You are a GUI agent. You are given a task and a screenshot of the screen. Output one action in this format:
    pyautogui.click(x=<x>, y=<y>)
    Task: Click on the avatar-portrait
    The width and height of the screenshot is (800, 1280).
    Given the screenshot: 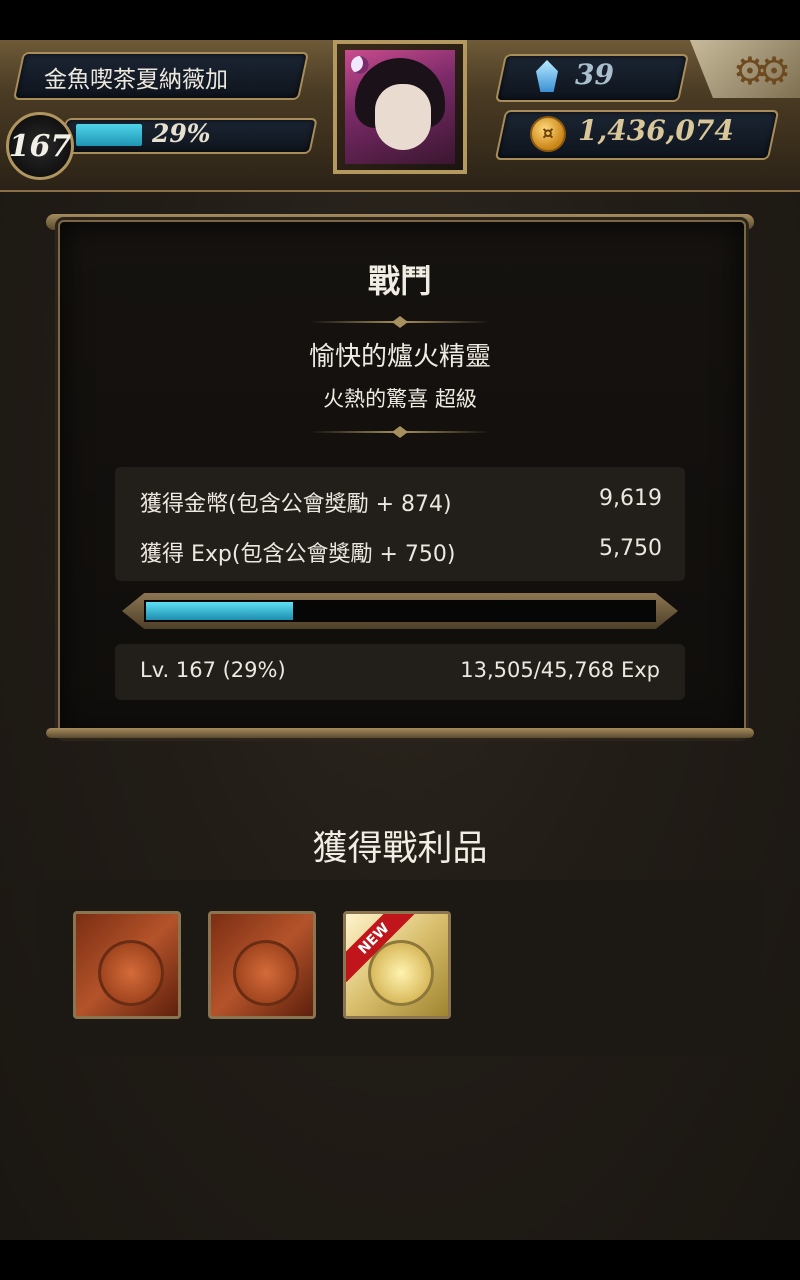 What is the action you would take?
    pyautogui.click(x=400, y=107)
    